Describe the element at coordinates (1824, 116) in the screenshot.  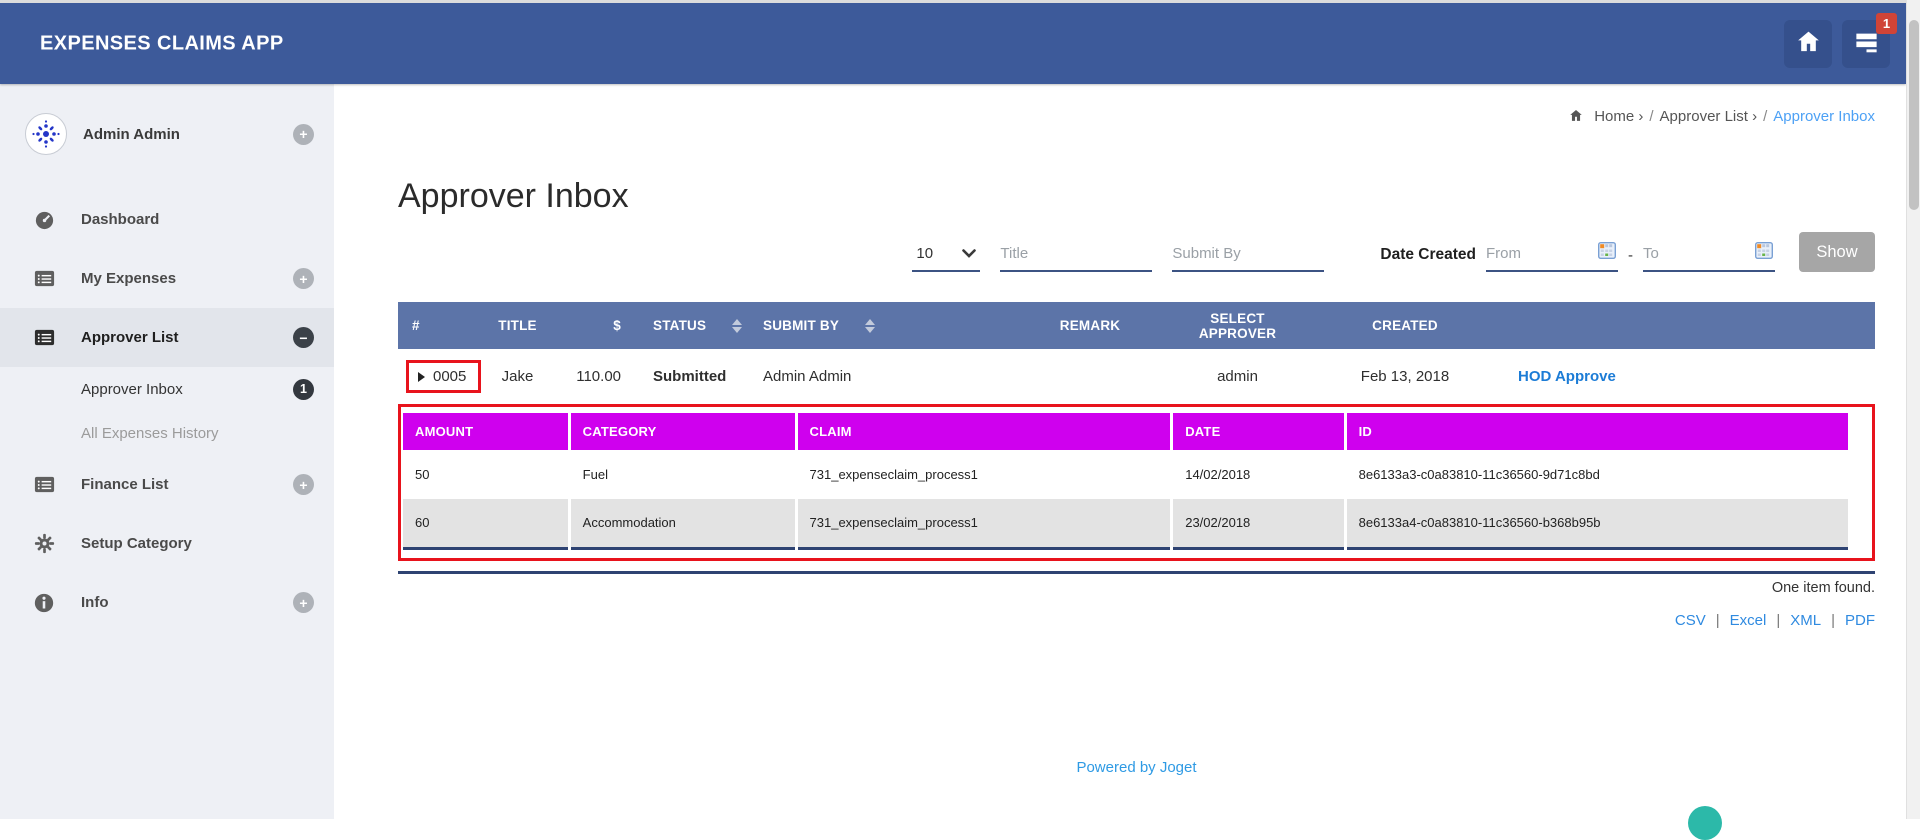
I see `breadcrumb-current: Approver Inbox` at that location.